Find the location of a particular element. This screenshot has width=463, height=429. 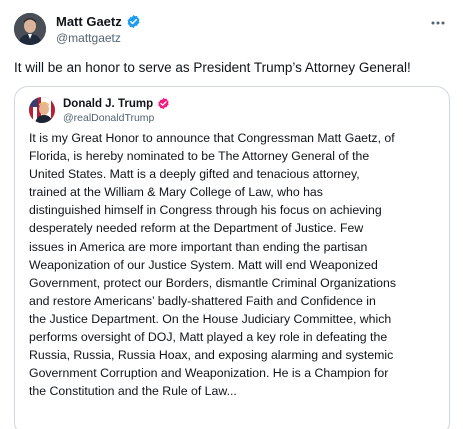

quoted-author-name: Donald J. Trump is located at coordinates (108, 104).